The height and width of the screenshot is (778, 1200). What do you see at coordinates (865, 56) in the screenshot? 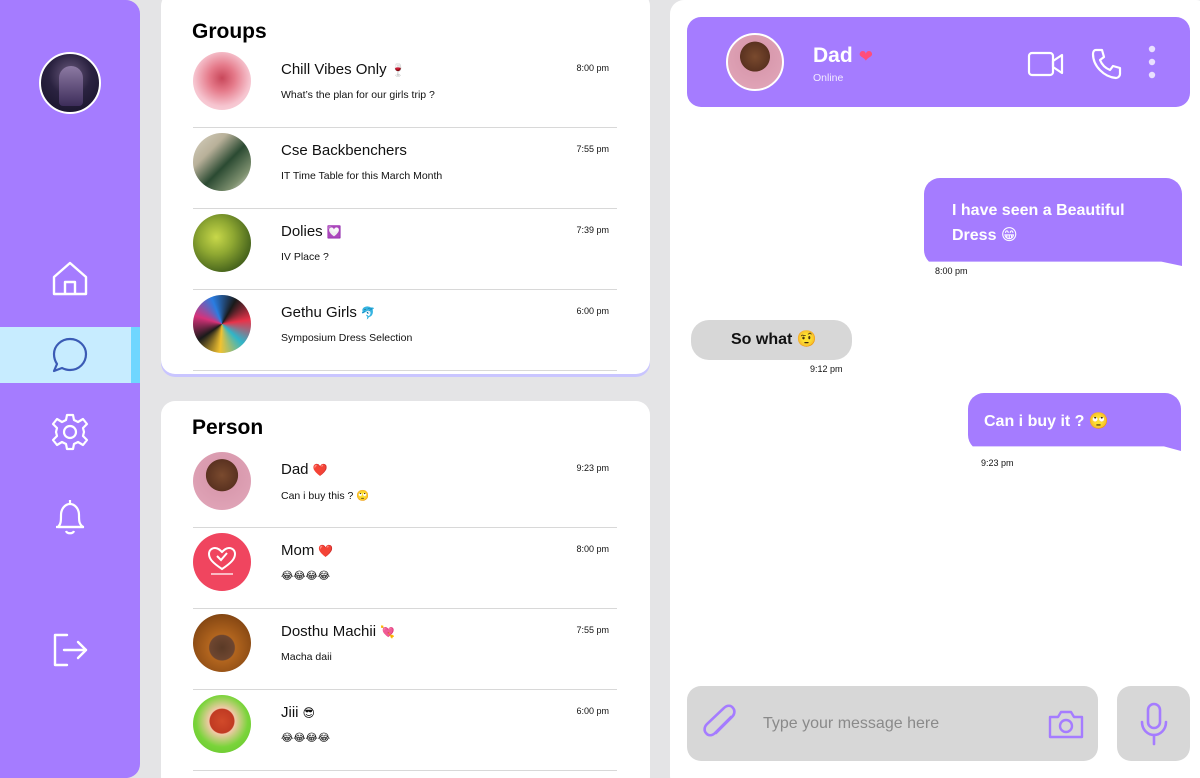
I see `contact-heart-emoji: ❤` at bounding box center [865, 56].